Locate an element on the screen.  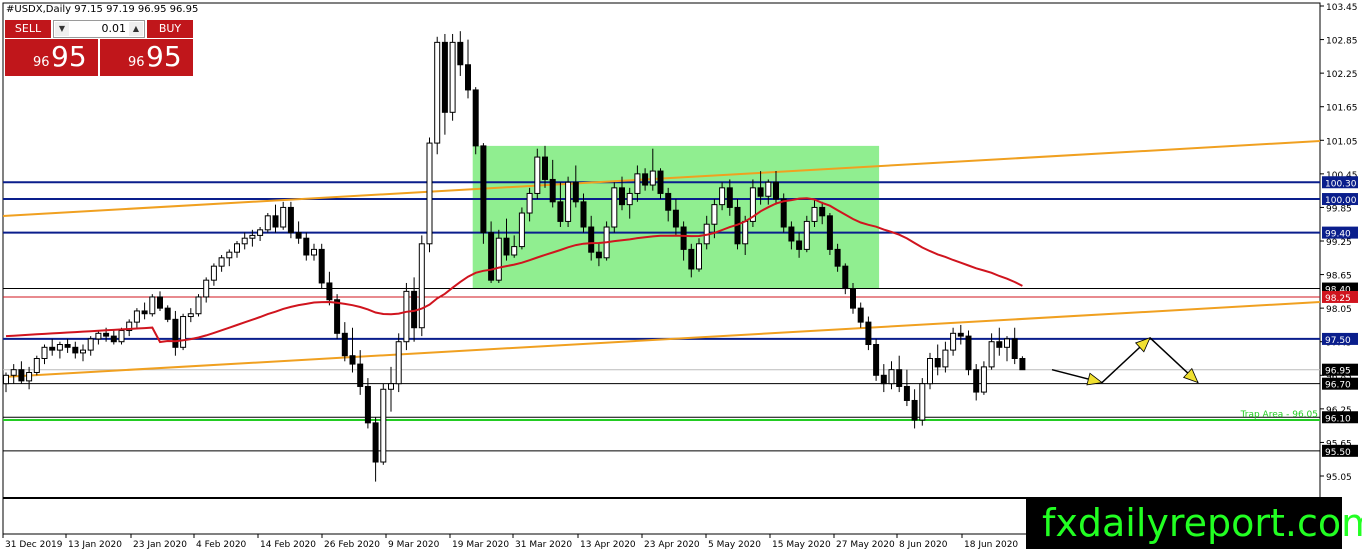
lot-size-field: ▼ 0.01 ▲ is located at coordinates (99, 29).